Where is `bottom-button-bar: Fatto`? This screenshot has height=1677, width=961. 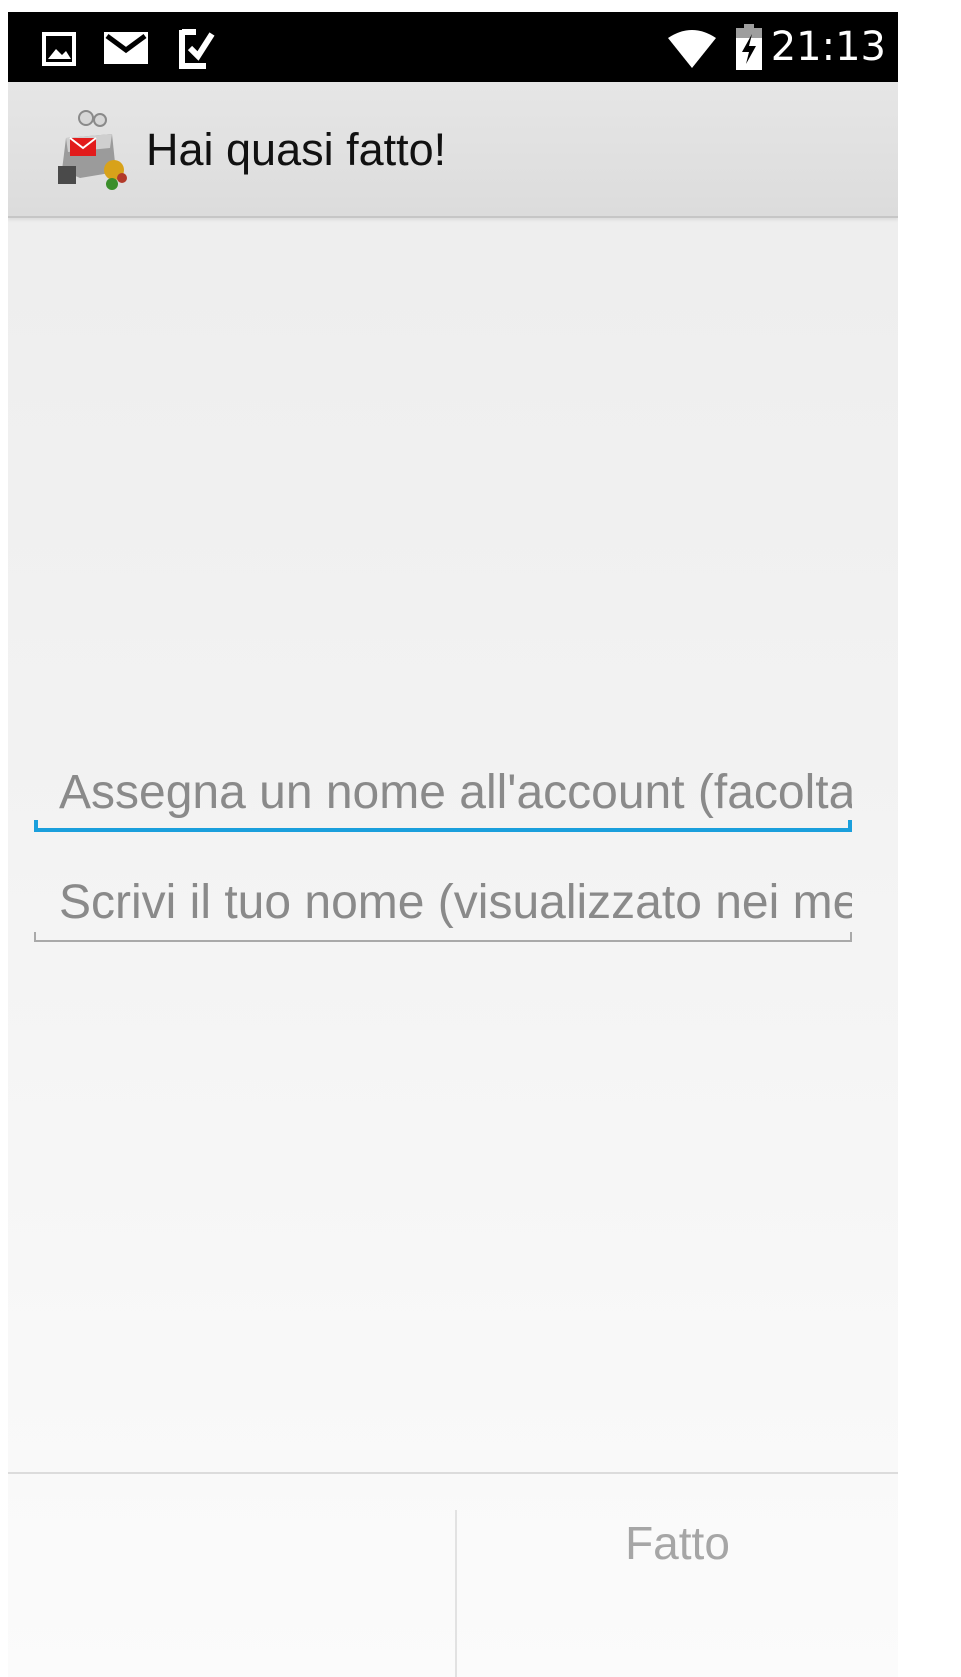 bottom-button-bar: Fatto is located at coordinates (453, 1574).